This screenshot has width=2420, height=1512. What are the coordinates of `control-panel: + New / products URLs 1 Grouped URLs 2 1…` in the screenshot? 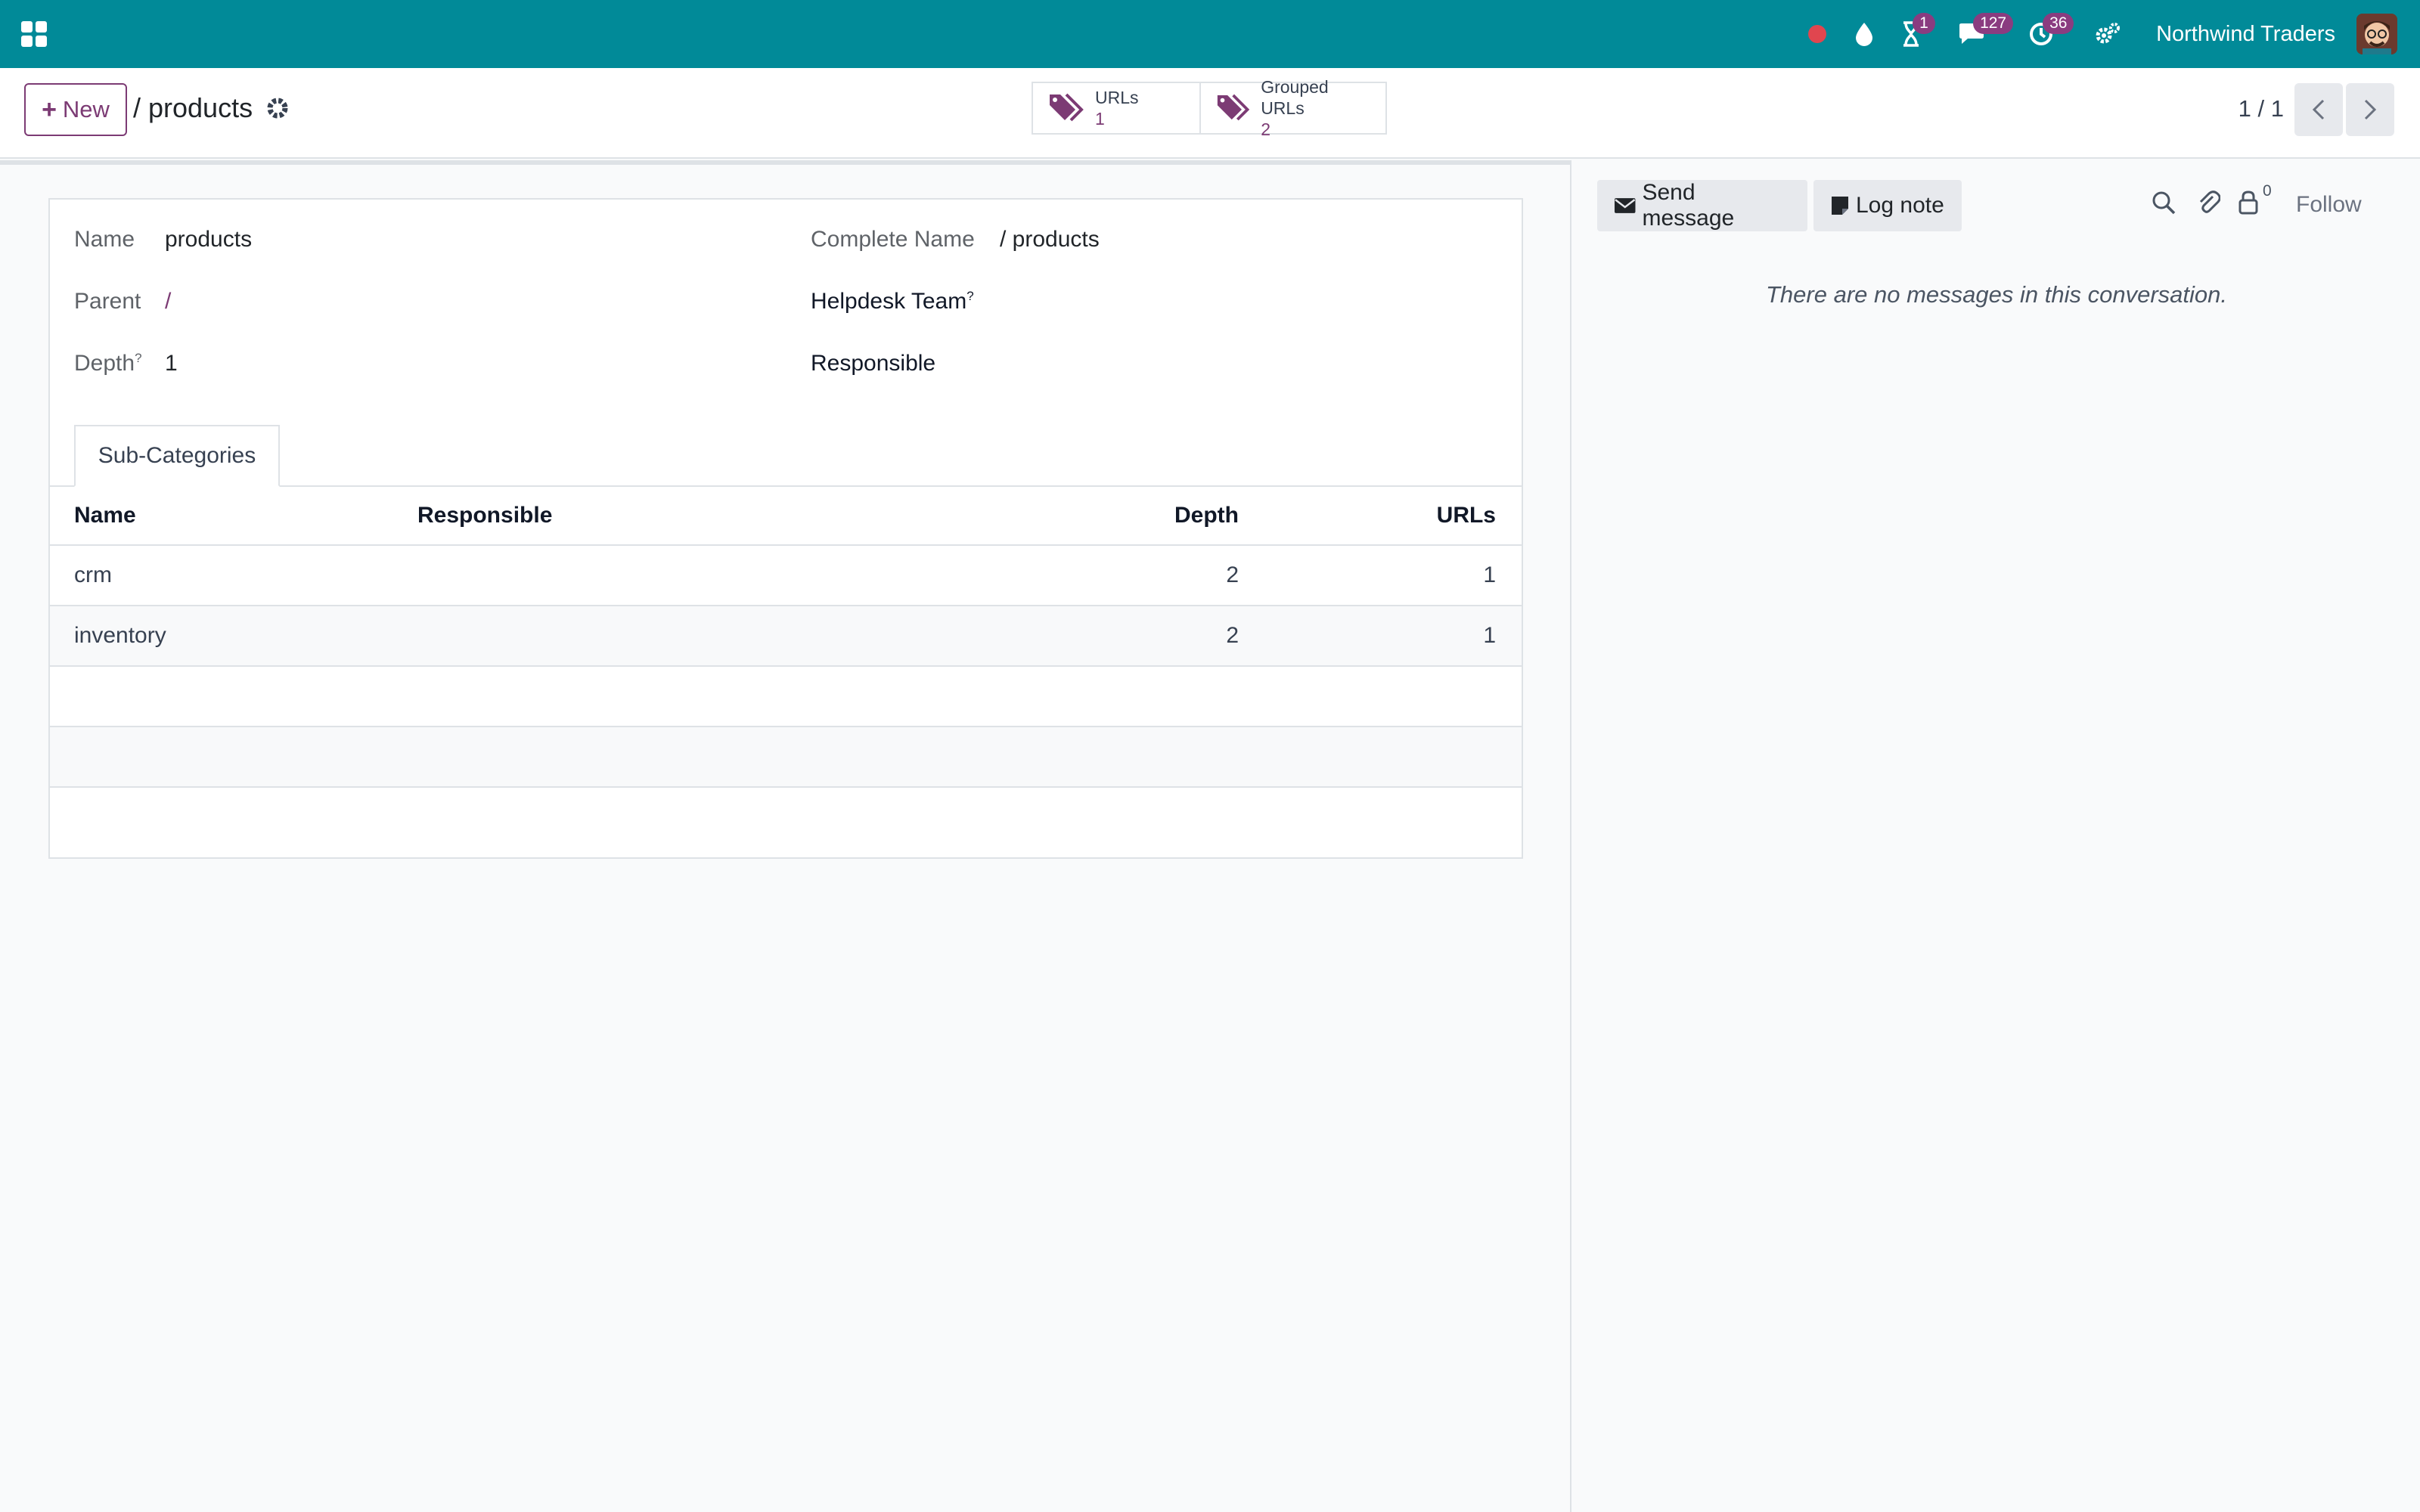 It's located at (1210, 113).